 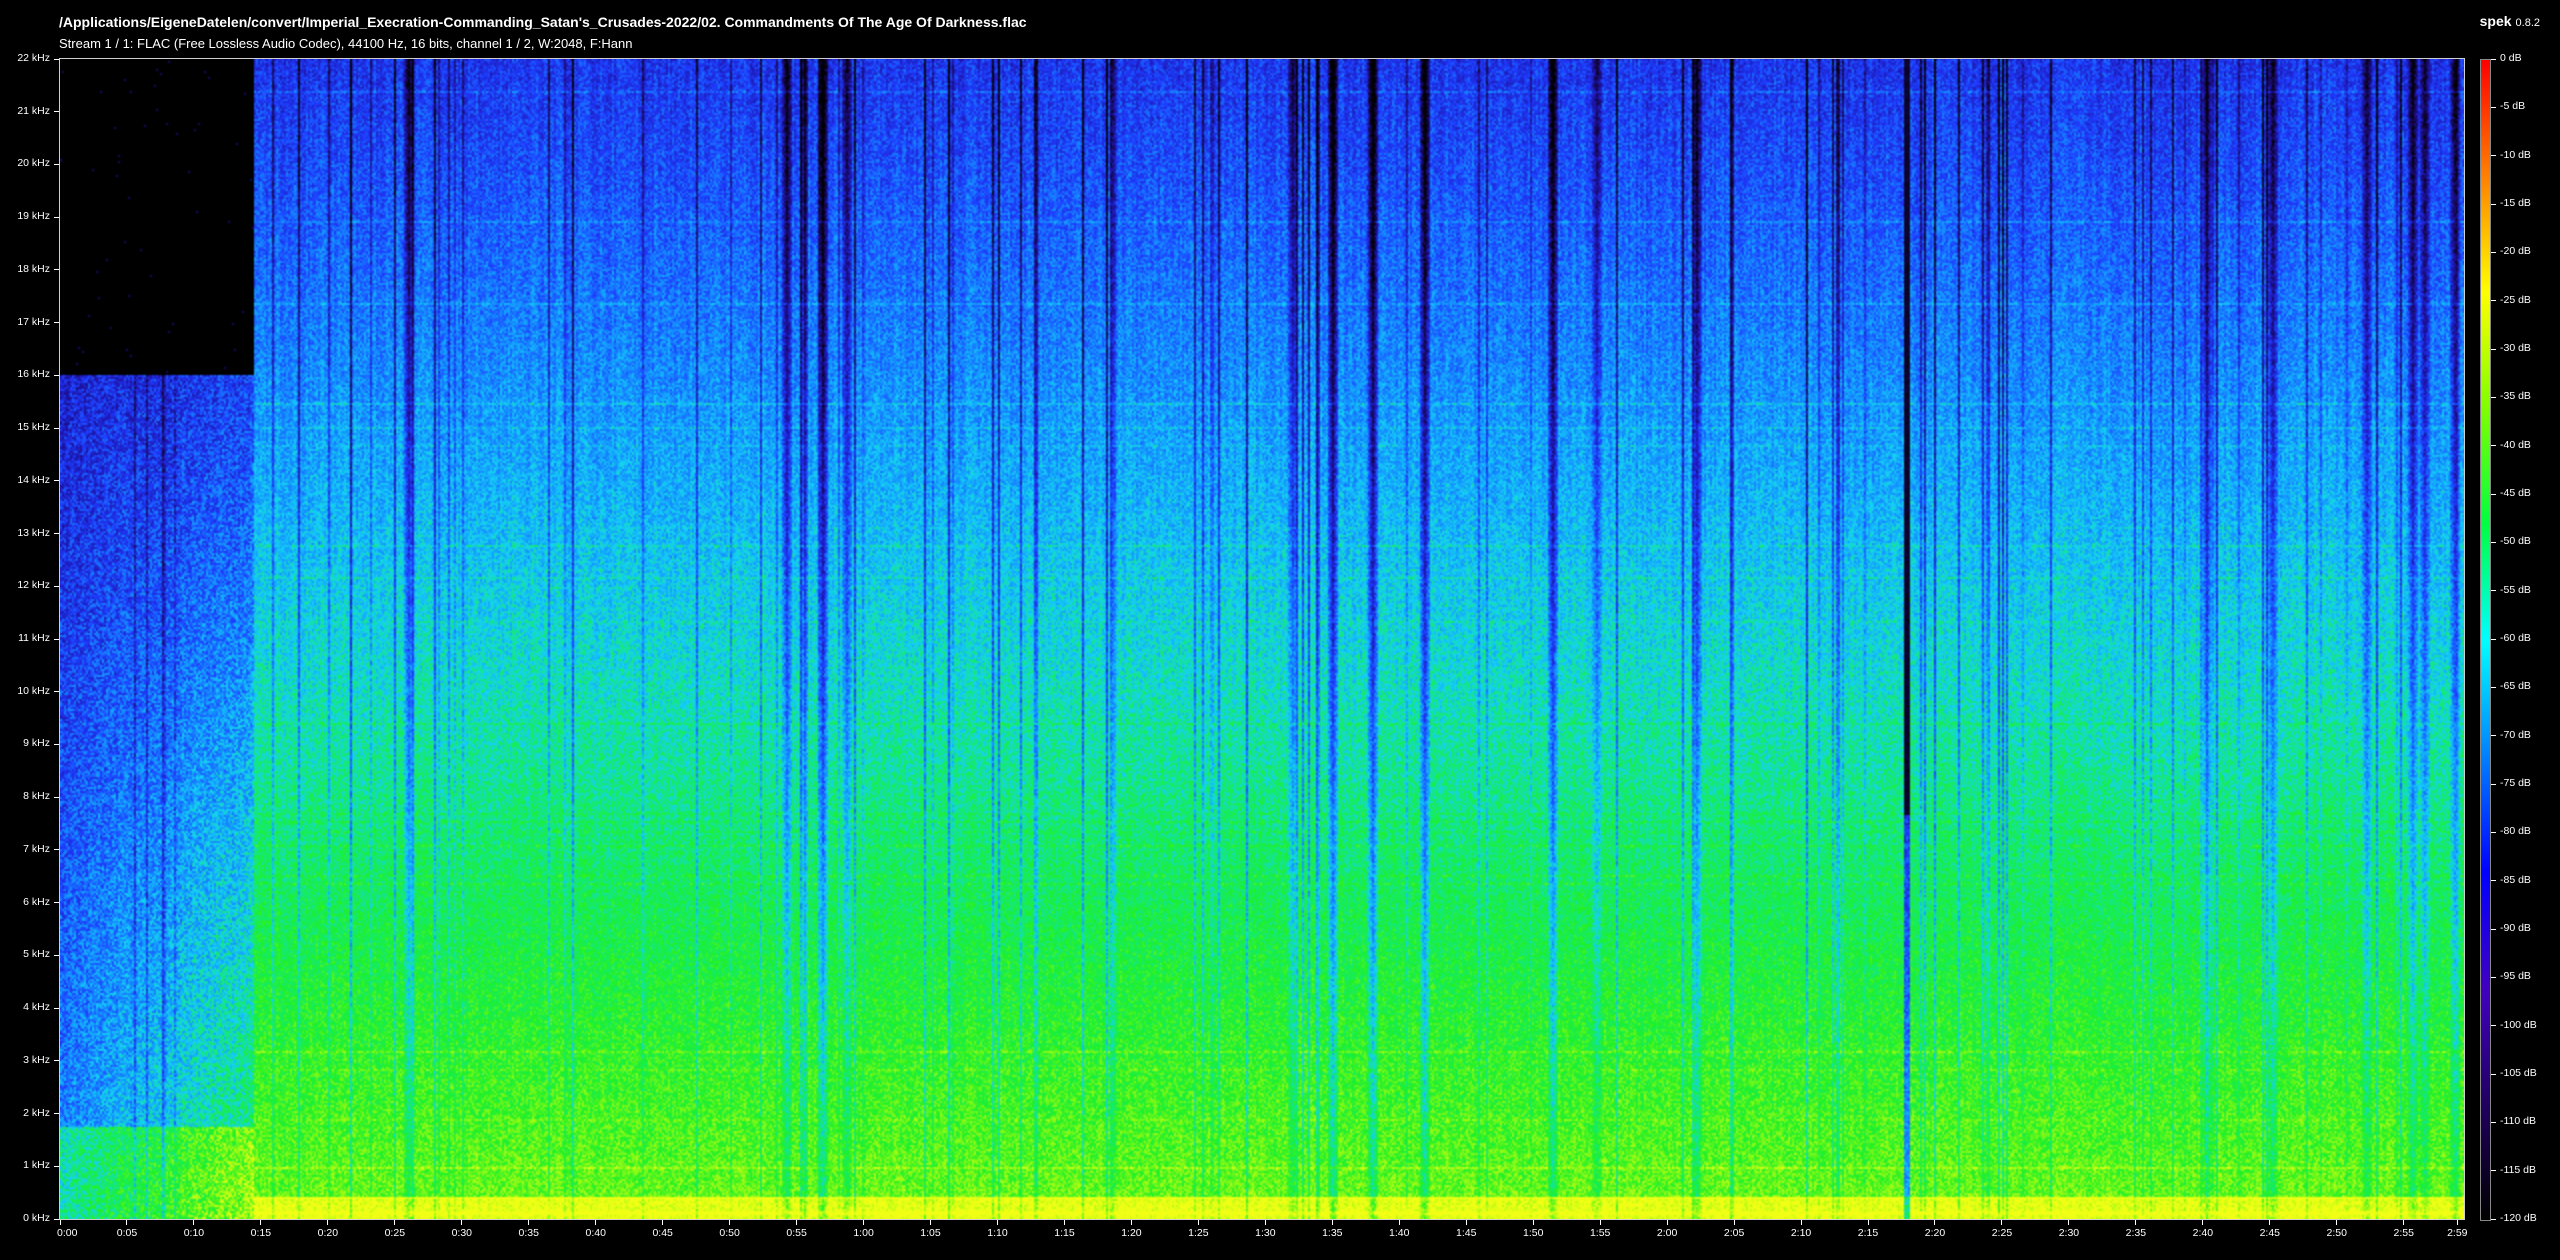 What do you see at coordinates (2518, 1169) in the screenshot?
I see `db-tick-label: -115 dB` at bounding box center [2518, 1169].